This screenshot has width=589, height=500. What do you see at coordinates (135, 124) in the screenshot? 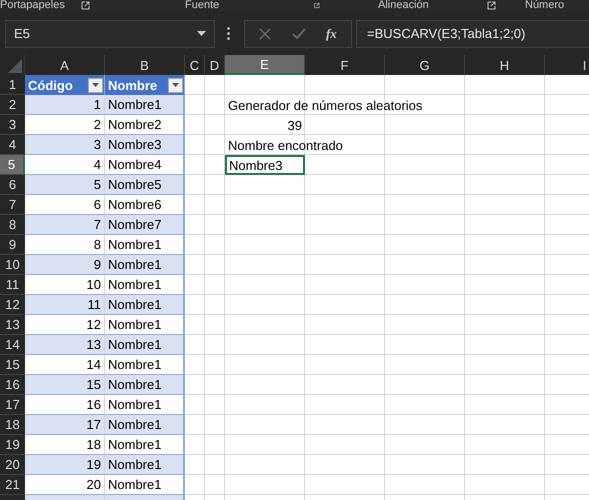
I see `table-cell: Nombre2` at bounding box center [135, 124].